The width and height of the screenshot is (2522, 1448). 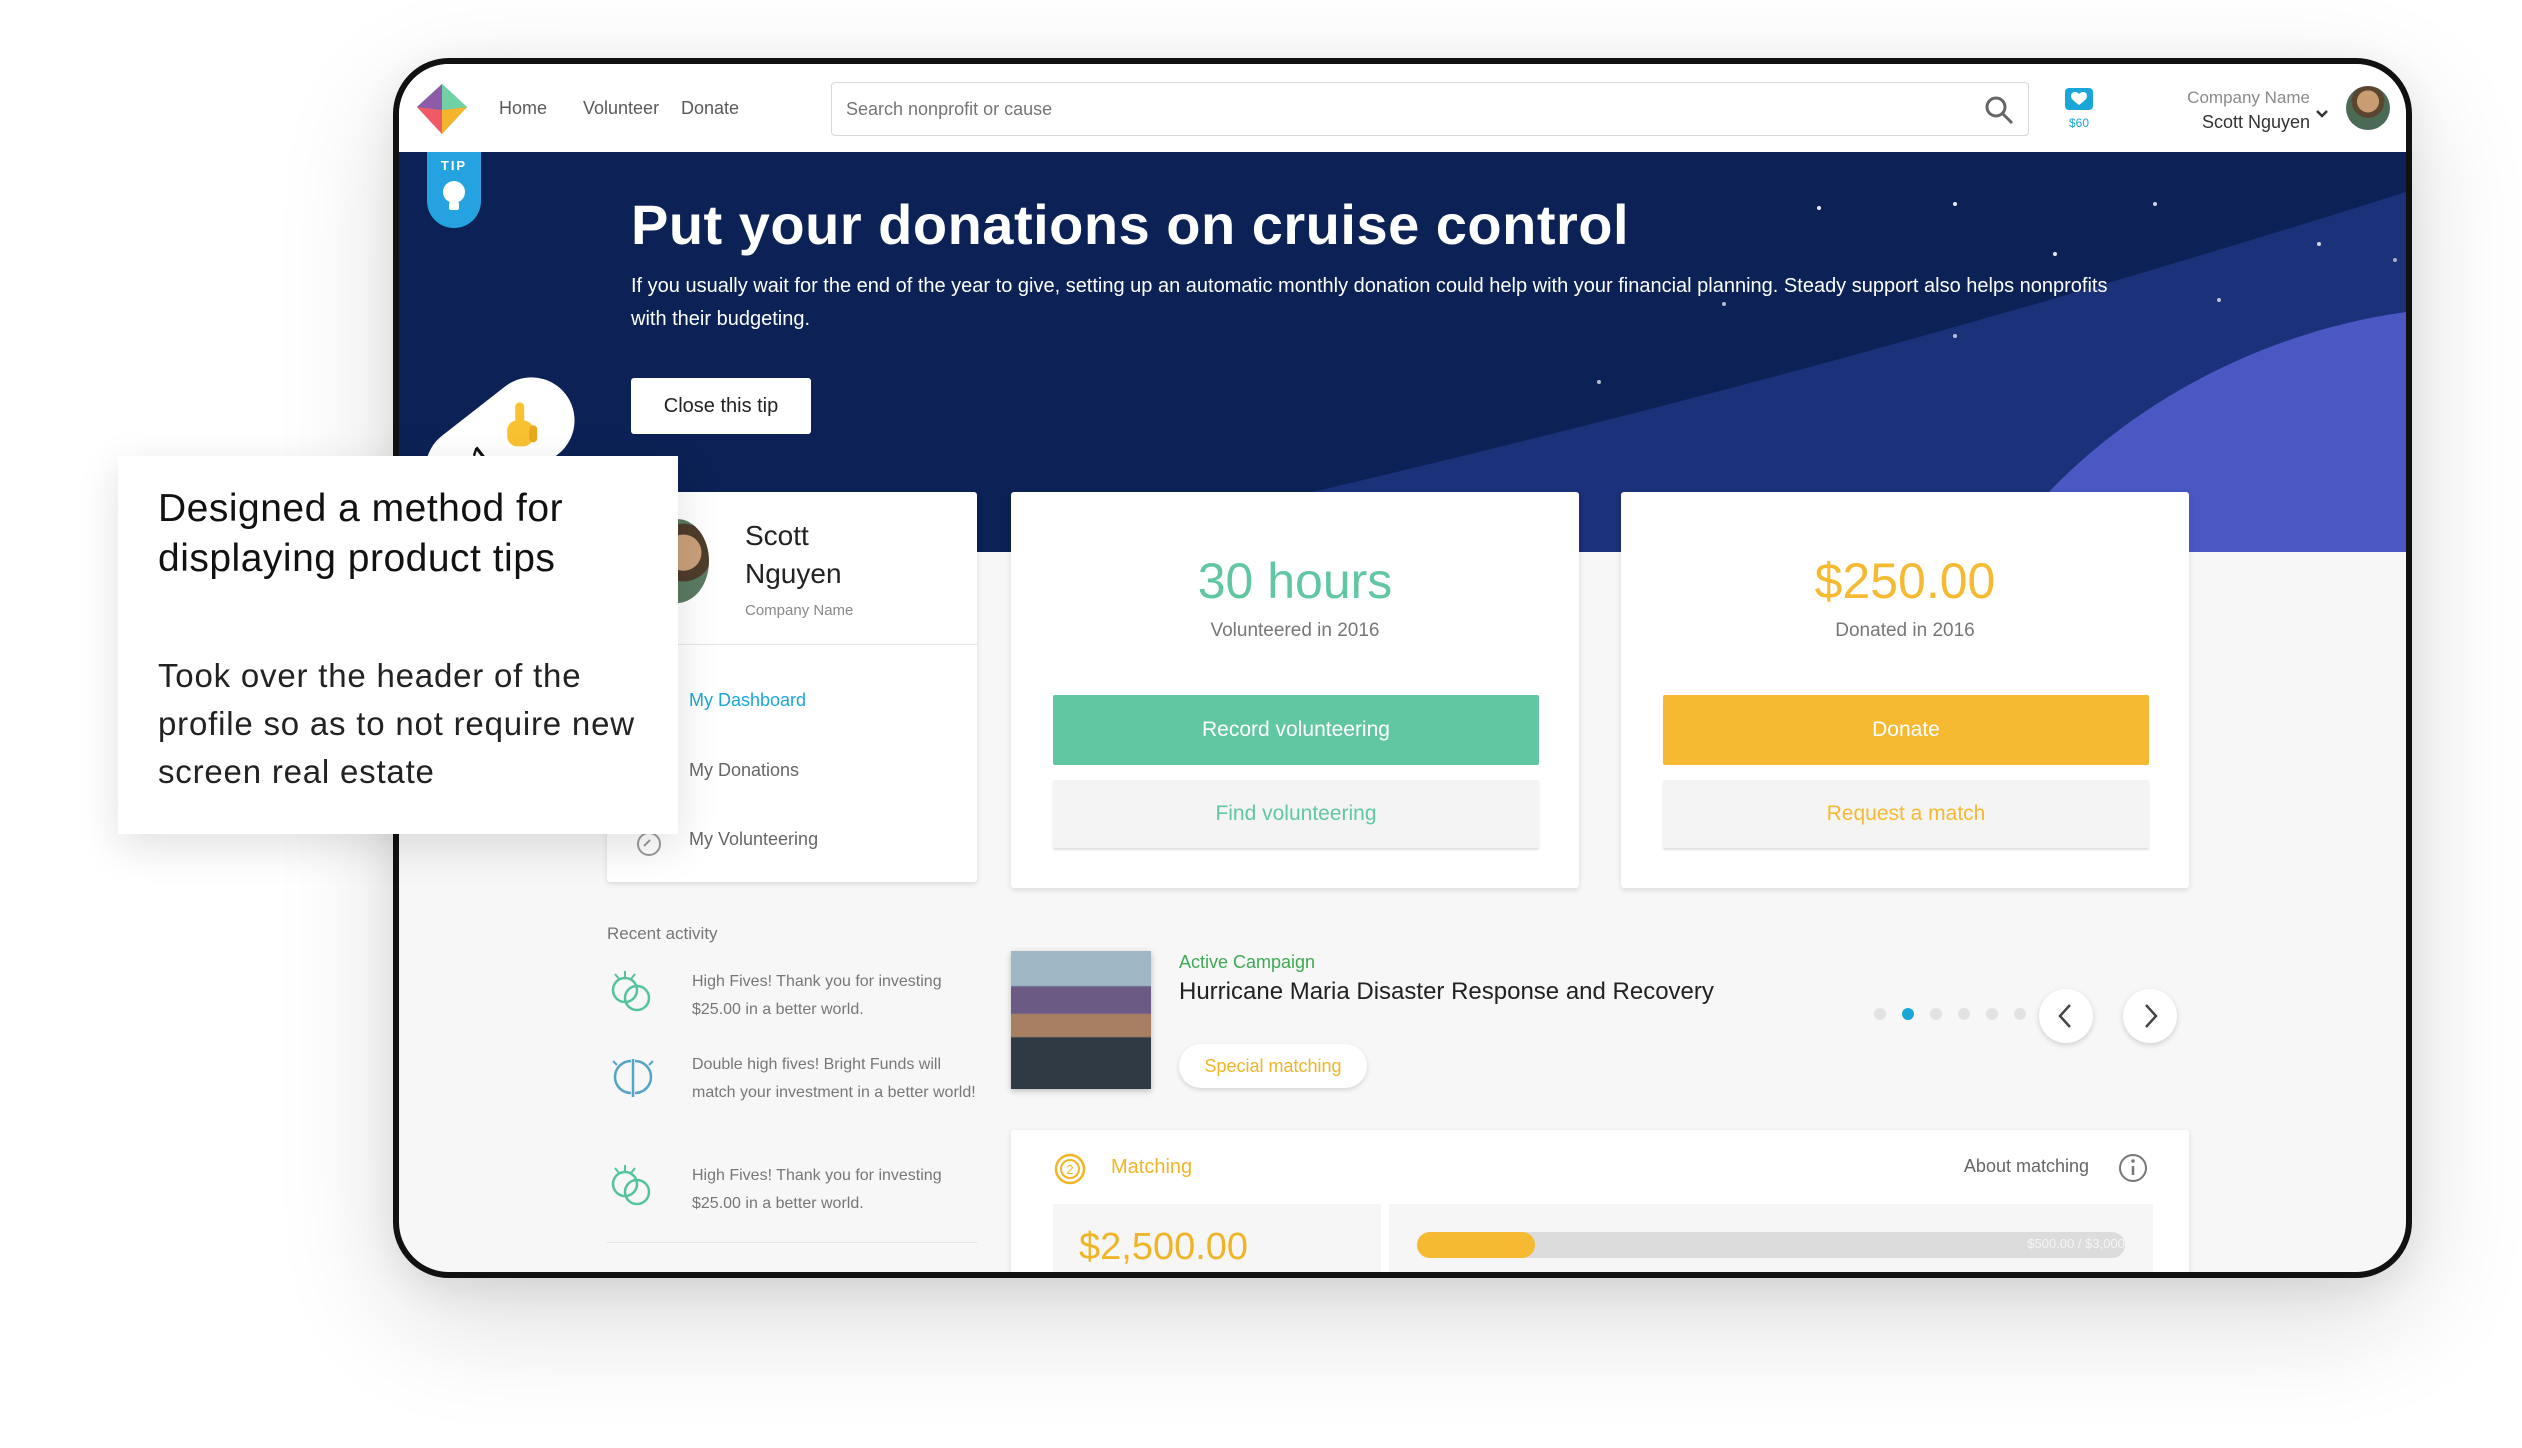 What do you see at coordinates (1999, 110) in the screenshot?
I see `search-icon` at bounding box center [1999, 110].